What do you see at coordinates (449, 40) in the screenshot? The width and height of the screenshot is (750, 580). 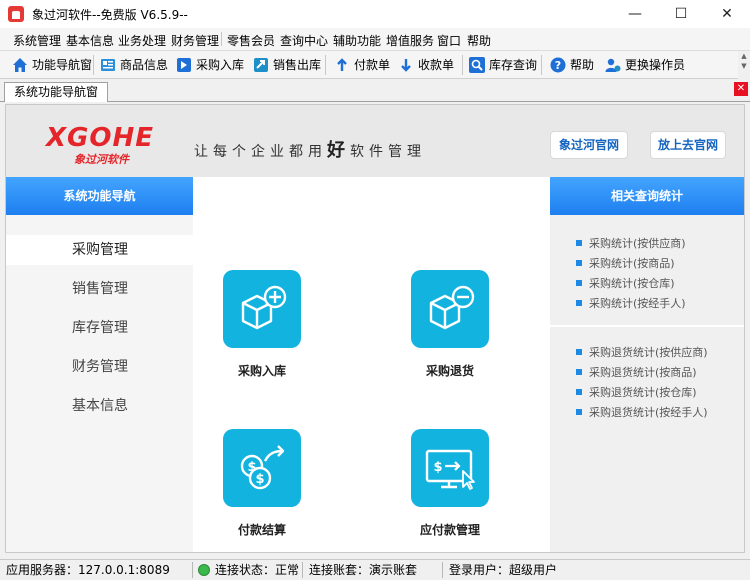 I see `menu-window: 窗口` at bounding box center [449, 40].